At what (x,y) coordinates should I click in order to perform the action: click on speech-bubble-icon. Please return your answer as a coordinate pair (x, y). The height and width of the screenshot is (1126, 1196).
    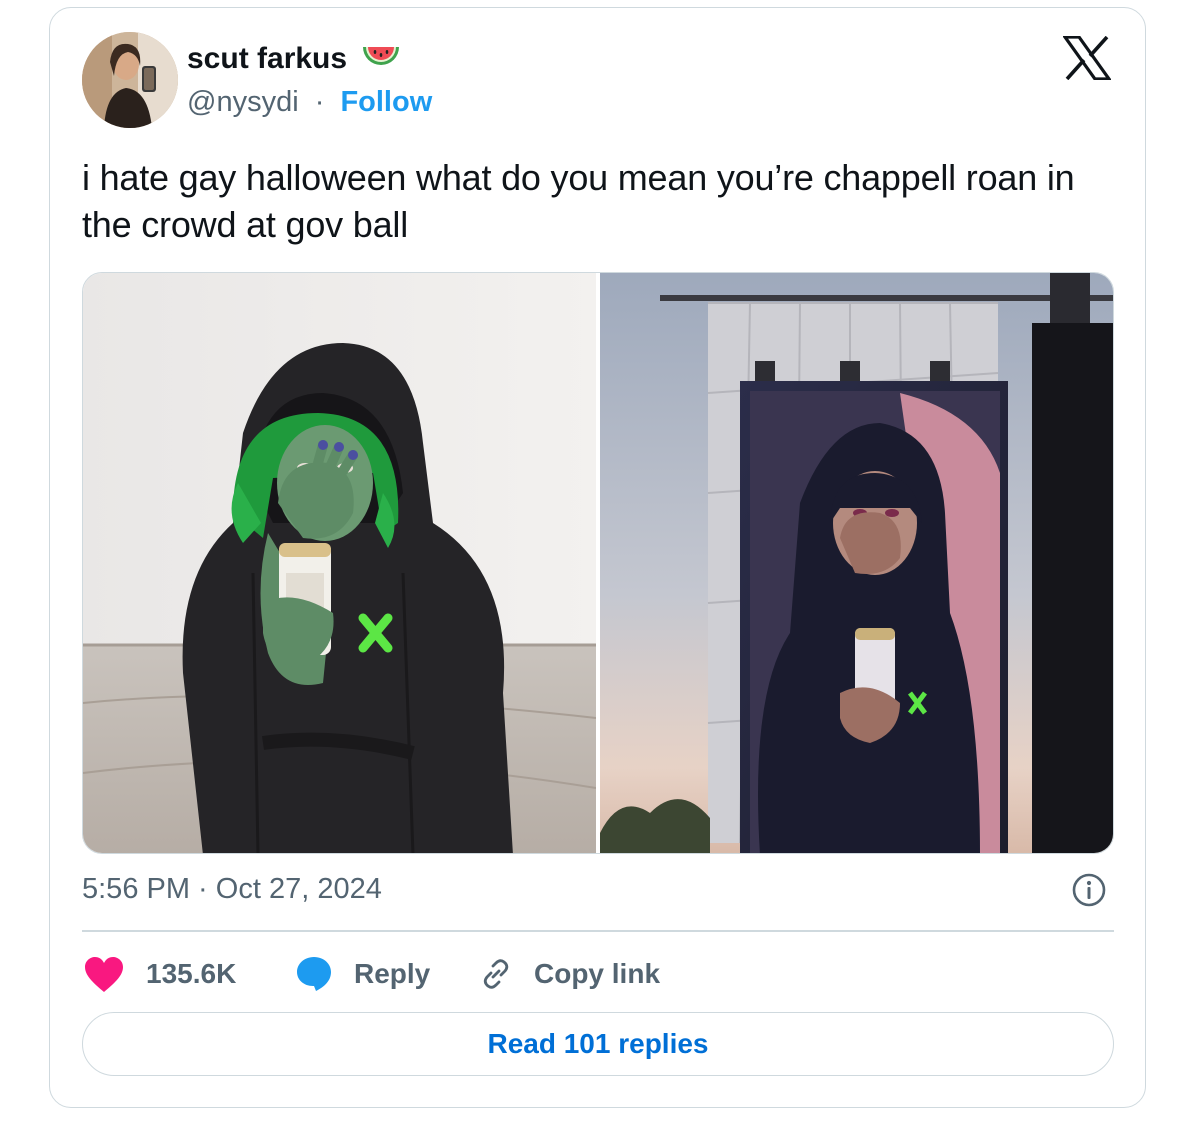
    Looking at the image, I should click on (314, 974).